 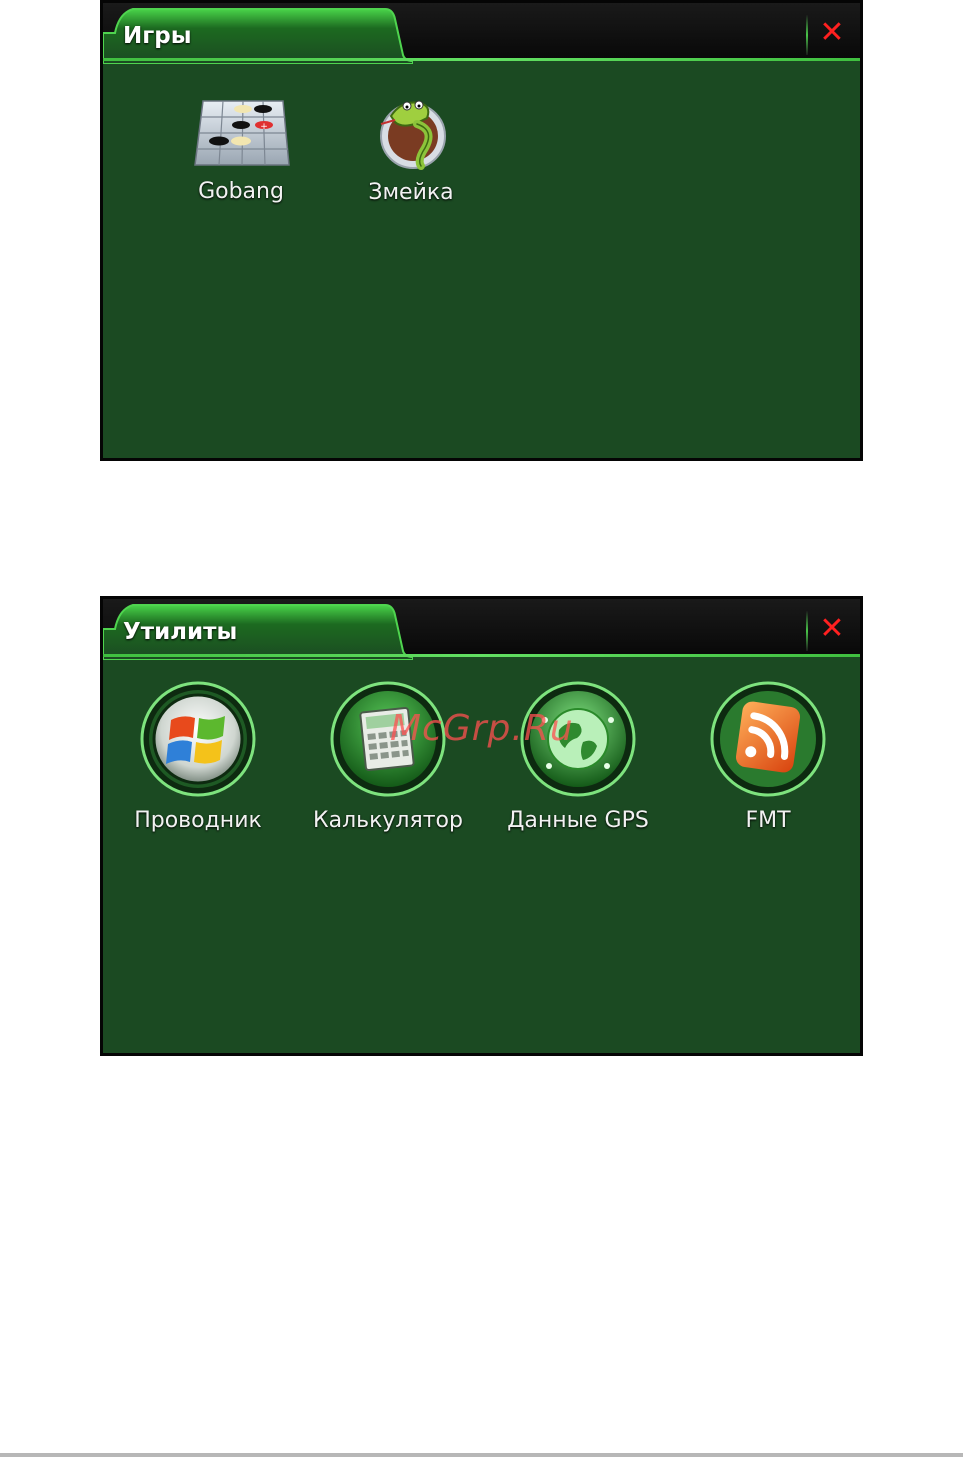 What do you see at coordinates (832, 629) in the screenshot?
I see `utilities-close-button: ✕` at bounding box center [832, 629].